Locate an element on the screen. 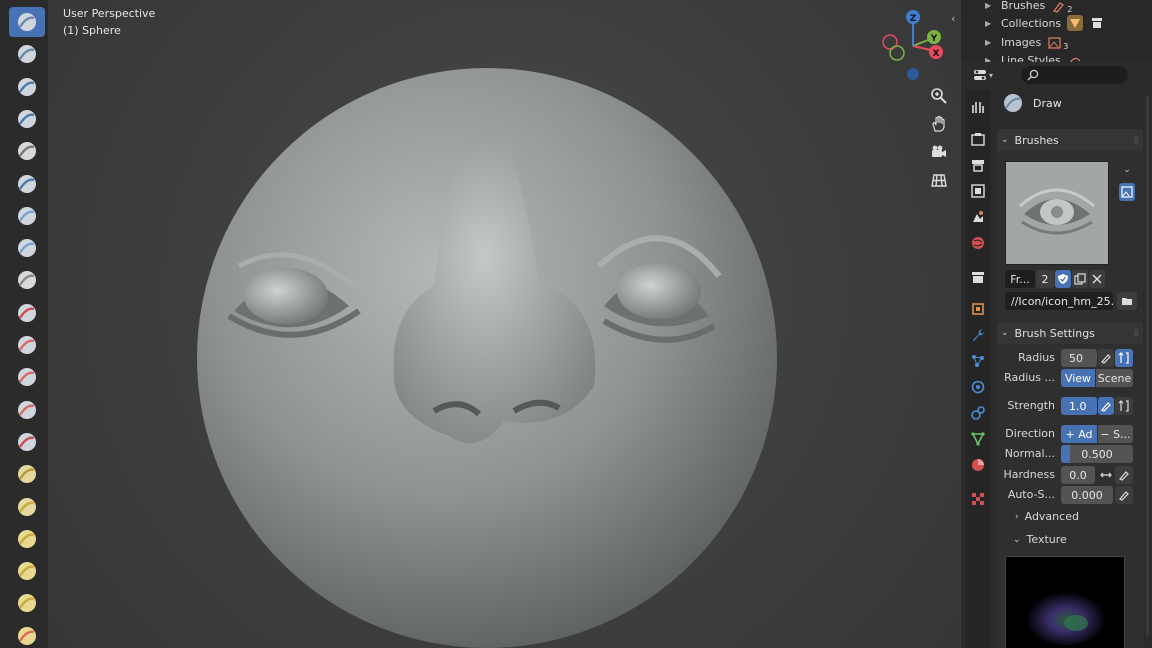  invert-hardness-toggle is located at coordinates (1106, 475).